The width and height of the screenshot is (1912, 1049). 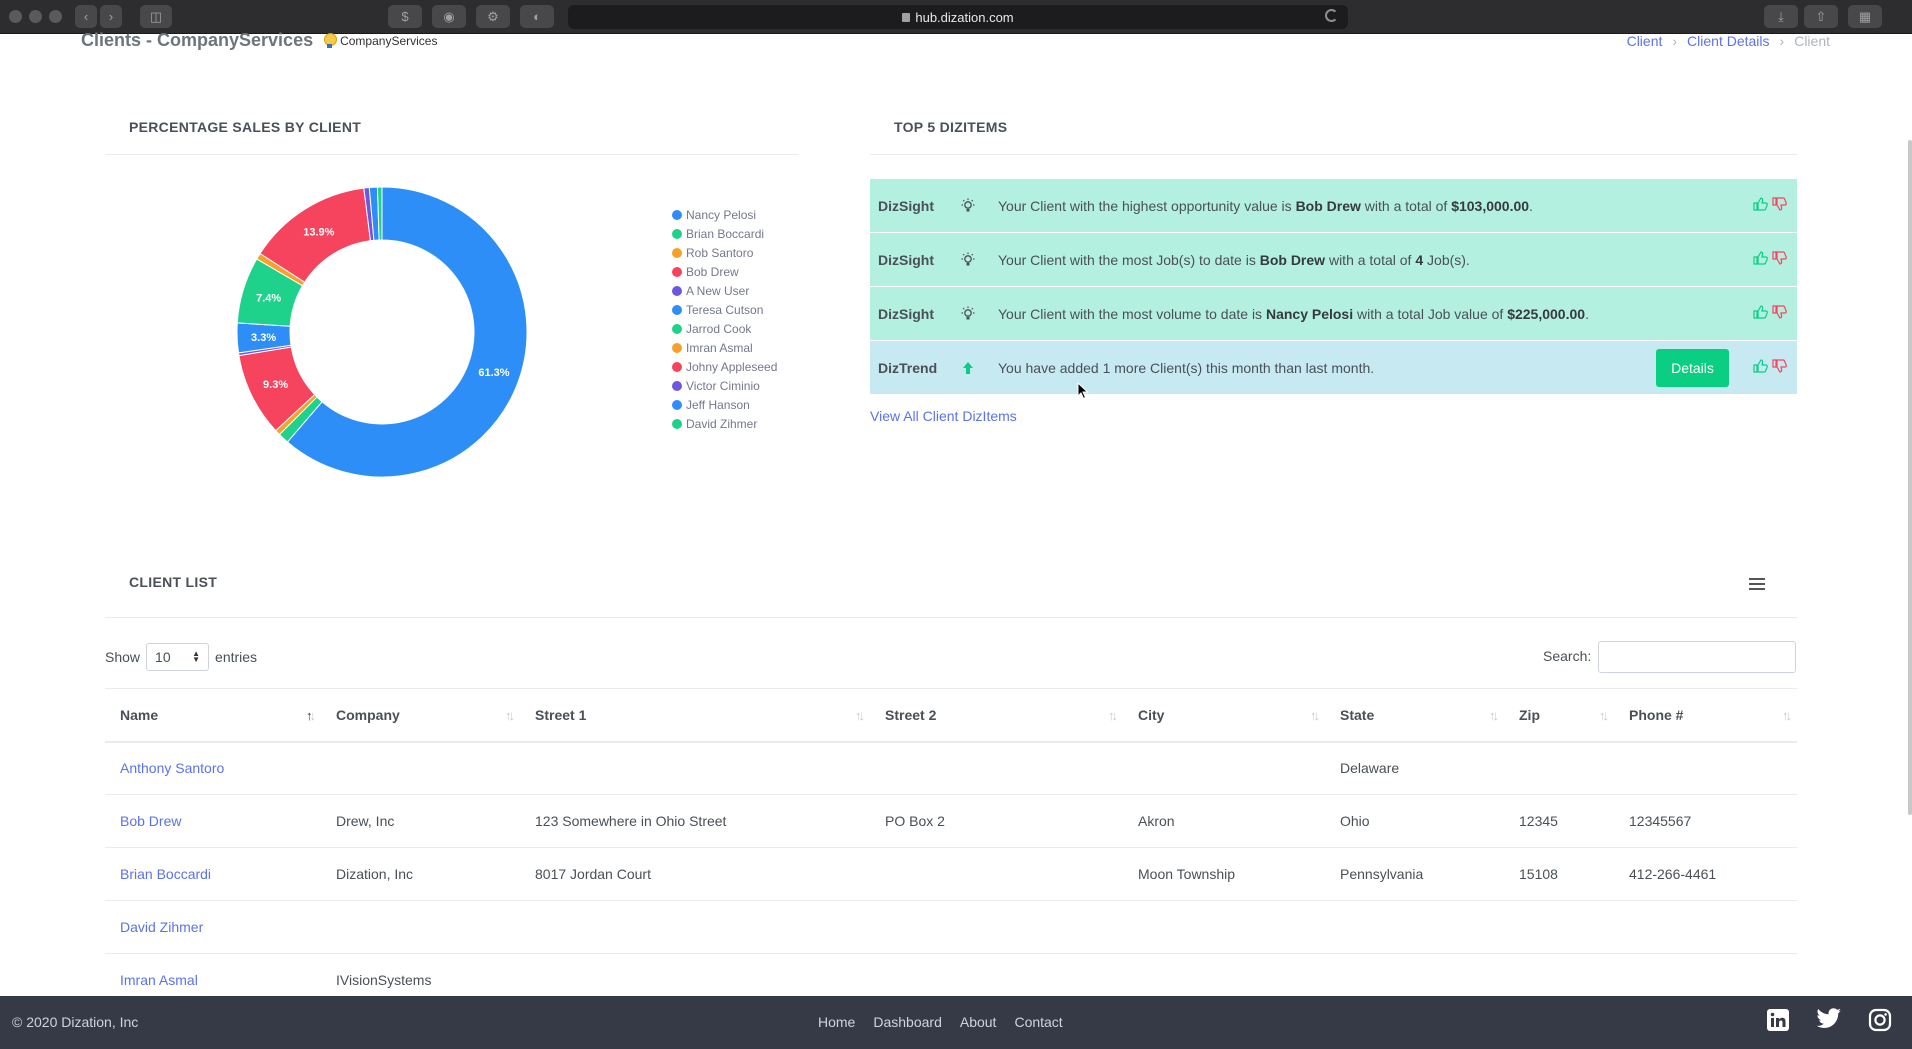 What do you see at coordinates (719, 328) in the screenshot?
I see `legend-label: Jarrod Cook` at bounding box center [719, 328].